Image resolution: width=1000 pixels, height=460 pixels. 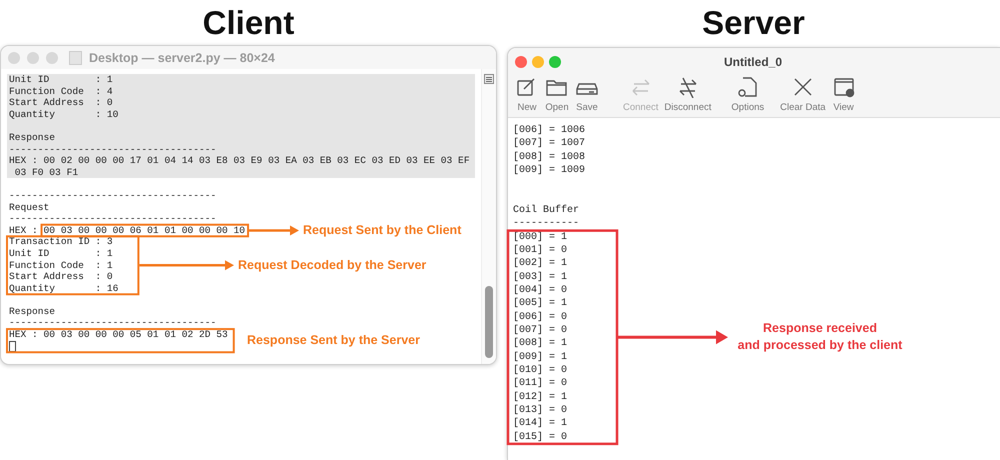 I want to click on terminal-line: Transaction ID : 3, so click(x=61, y=242).